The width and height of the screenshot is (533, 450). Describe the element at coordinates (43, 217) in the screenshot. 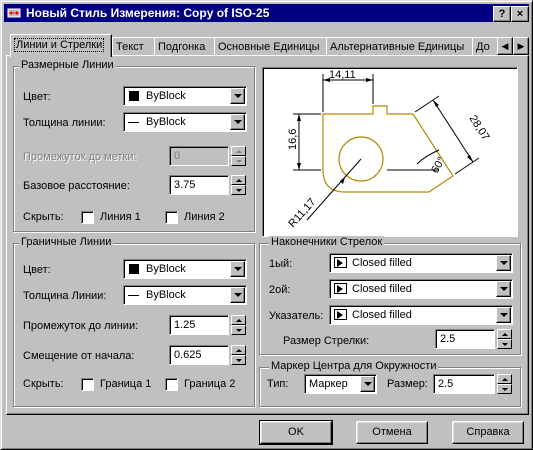

I see `dim-suppress-label: Скрыть:` at that location.